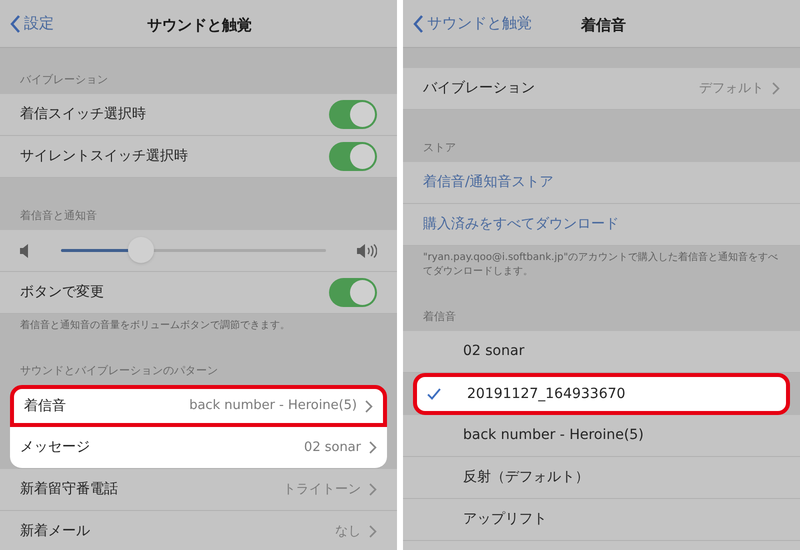 Image resolution: width=800 pixels, height=550 pixels. What do you see at coordinates (119, 370) in the screenshot?
I see `section-header: サウンドとバイブレーションのパターン` at bounding box center [119, 370].